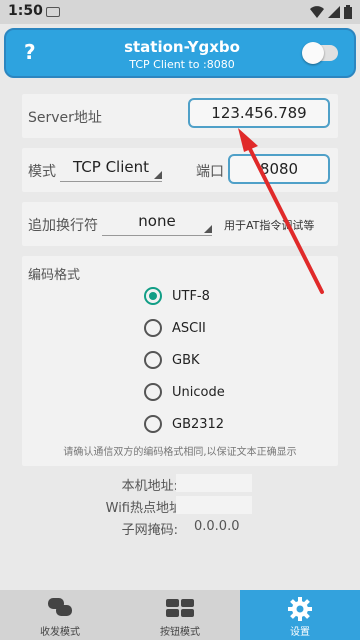  Describe the element at coordinates (180, 12) in the screenshot. I see `status-bar: 1:50` at that location.